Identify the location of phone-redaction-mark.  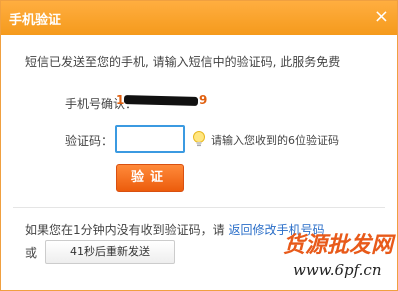
(161, 100).